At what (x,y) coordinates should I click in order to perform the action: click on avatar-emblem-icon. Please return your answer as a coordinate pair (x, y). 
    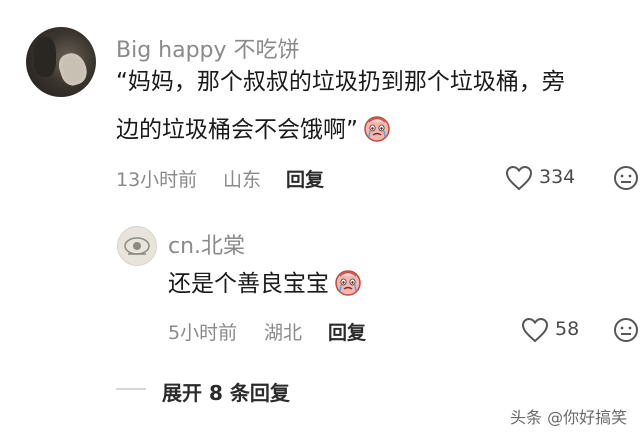
    Looking at the image, I should click on (137, 246).